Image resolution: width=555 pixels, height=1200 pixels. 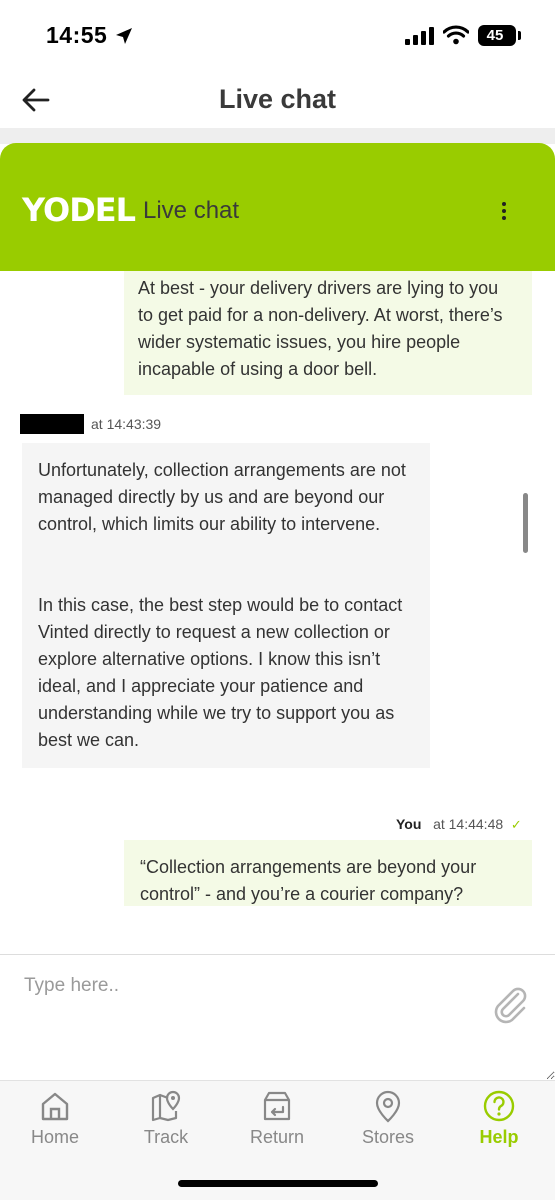 What do you see at coordinates (77, 35) in the screenshot?
I see `status-time: 14:55` at bounding box center [77, 35].